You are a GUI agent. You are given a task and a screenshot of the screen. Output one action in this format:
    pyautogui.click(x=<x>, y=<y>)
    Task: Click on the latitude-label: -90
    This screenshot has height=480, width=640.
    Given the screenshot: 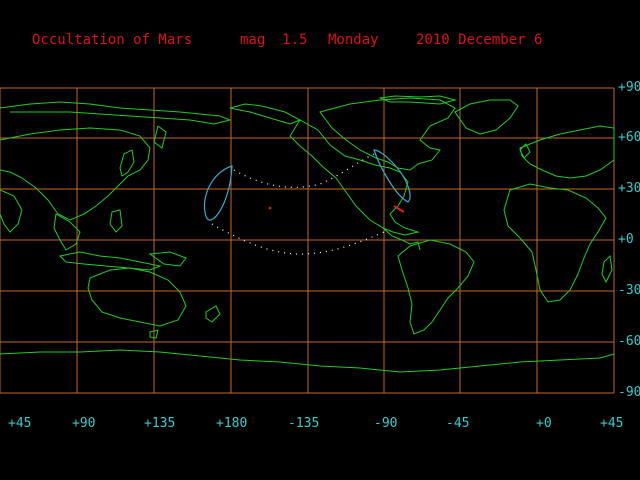 What is the action you would take?
    pyautogui.click(x=629, y=392)
    